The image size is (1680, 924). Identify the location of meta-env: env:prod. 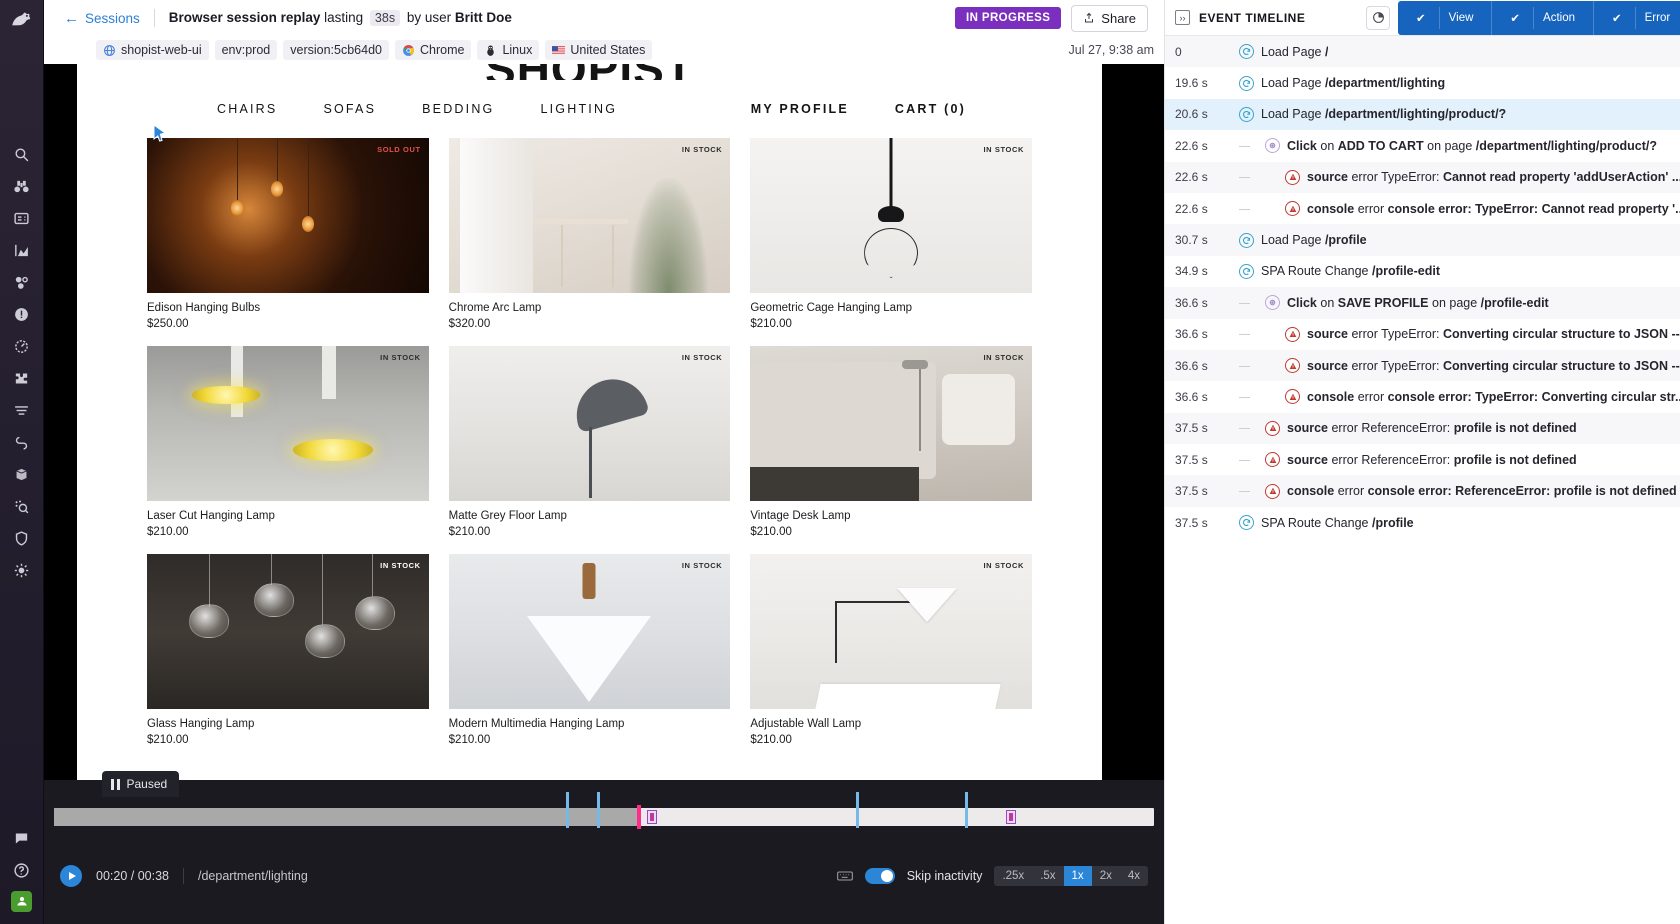
(246, 50).